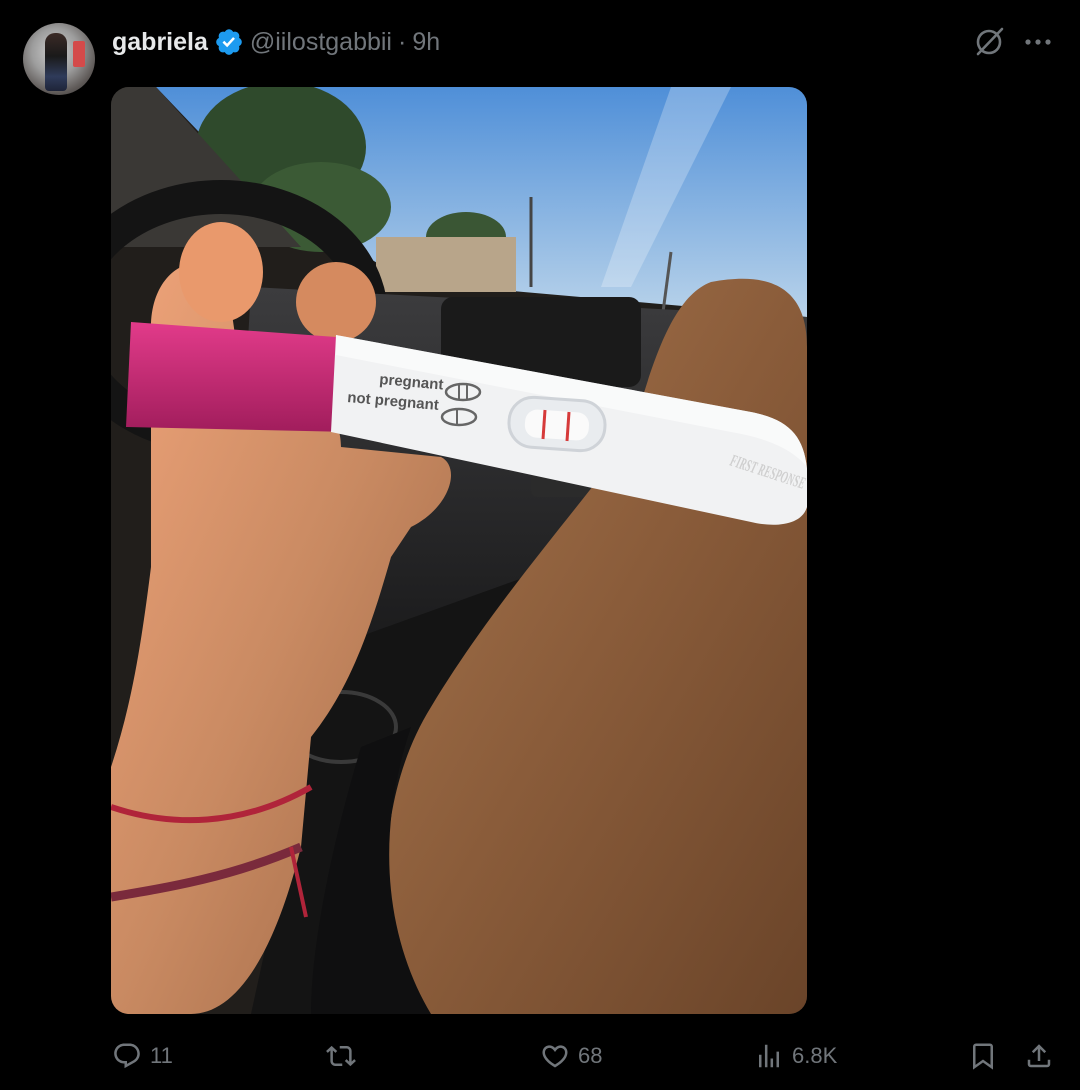 This screenshot has height=1090, width=1080. I want to click on timestamp: 9h, so click(426, 42).